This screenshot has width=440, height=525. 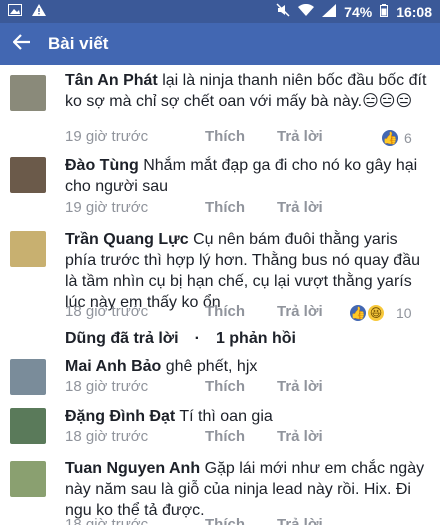 I want to click on app-bar: Bài viết, so click(x=220, y=44).